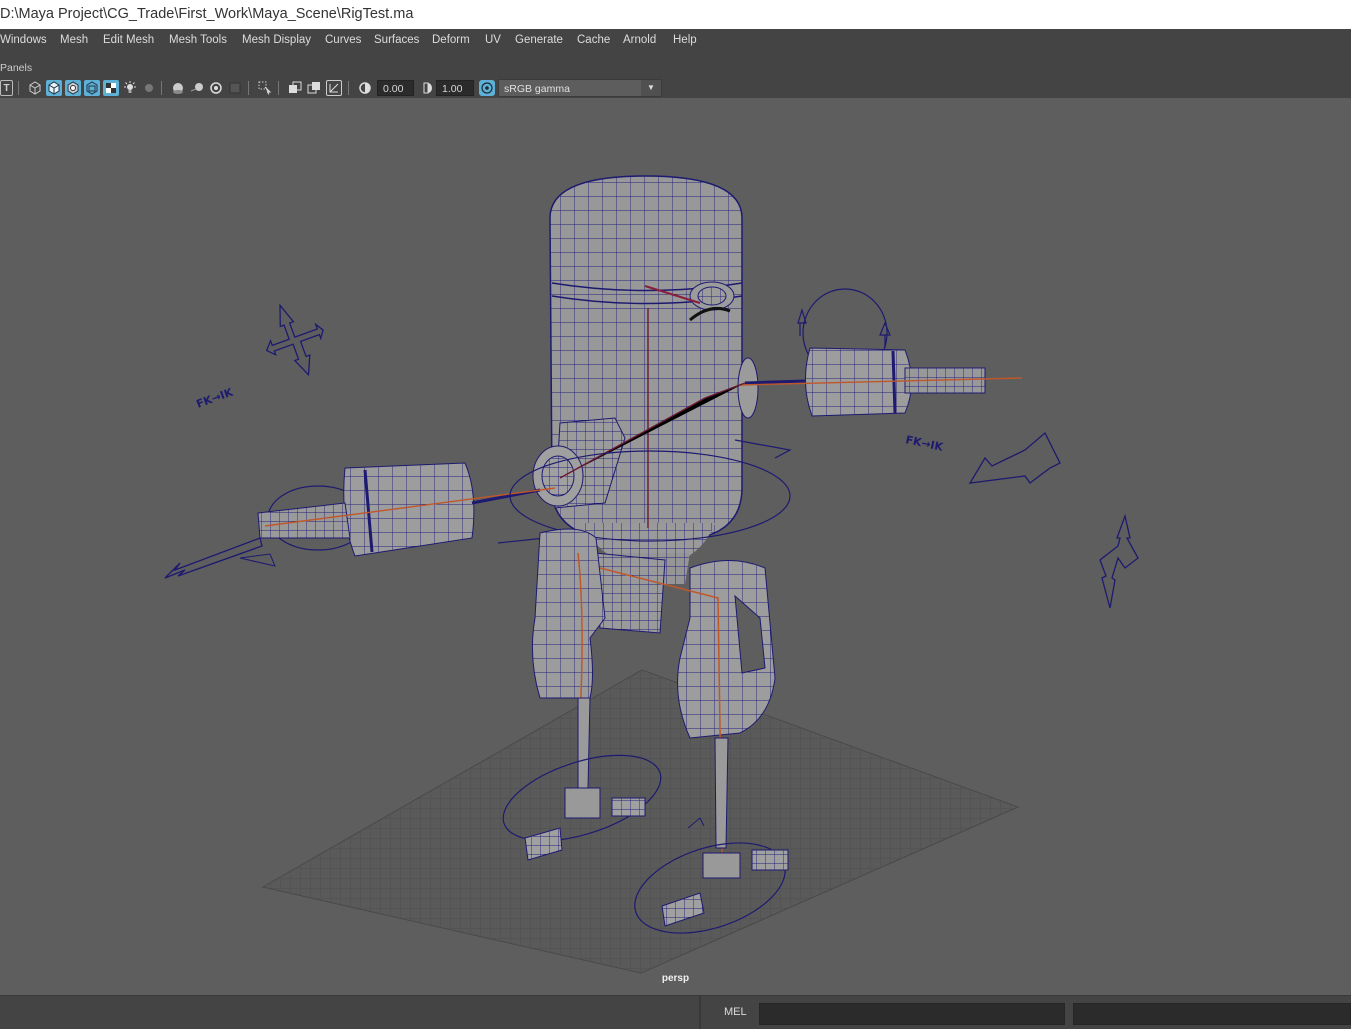 Image resolution: width=1351 pixels, height=1029 pixels. What do you see at coordinates (6, 88) in the screenshot?
I see `texture-icon: T` at bounding box center [6, 88].